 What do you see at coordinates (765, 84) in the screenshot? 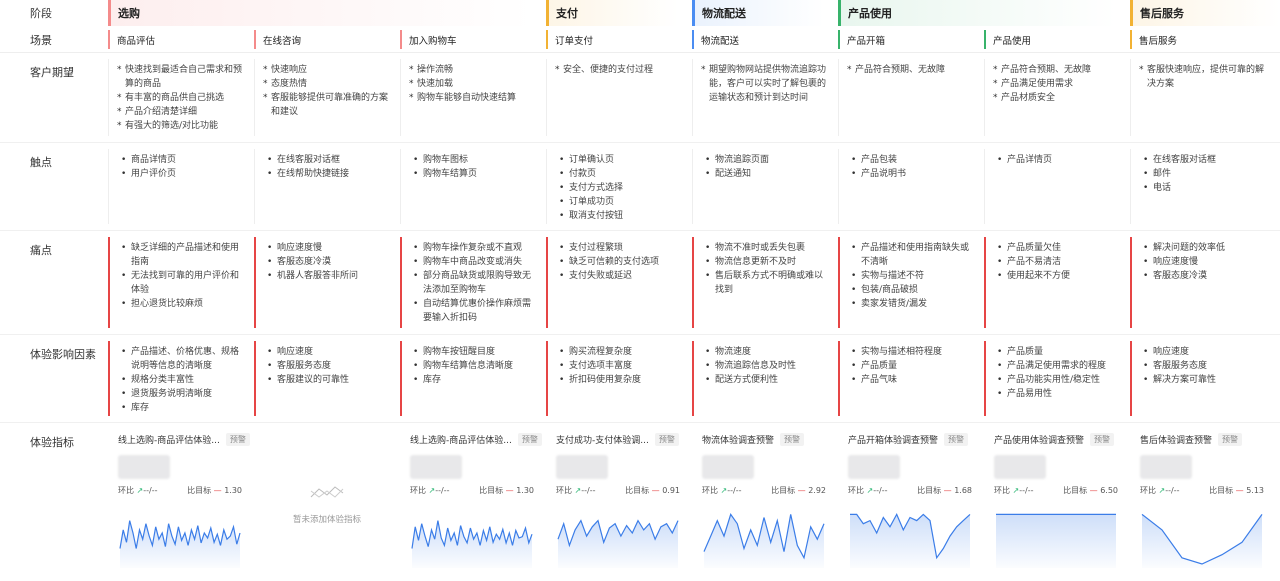
I see `list-item: 期望购物网站提供物流追踪功能，客户可以实时了解包裹的运输状态和预计到达时间` at bounding box center [765, 84].